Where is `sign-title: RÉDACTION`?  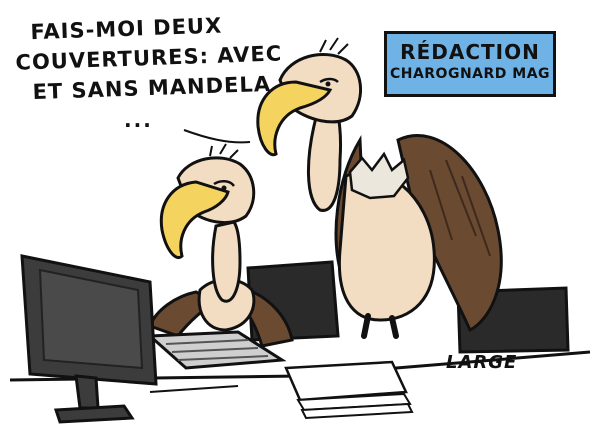
sign-title: RÉDACTION is located at coordinates (470, 52).